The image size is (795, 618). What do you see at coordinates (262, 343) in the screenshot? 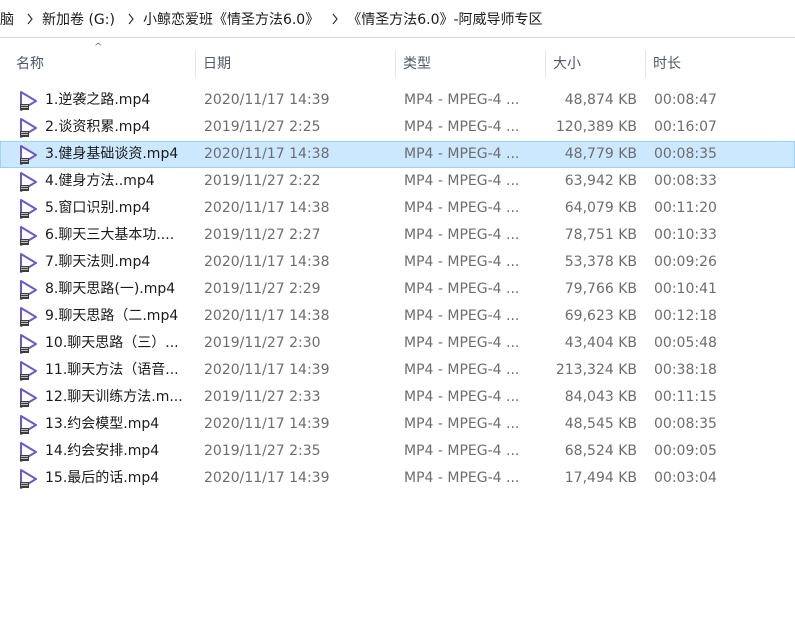
I see `file-date: 2019/11/27 2:30` at bounding box center [262, 343].